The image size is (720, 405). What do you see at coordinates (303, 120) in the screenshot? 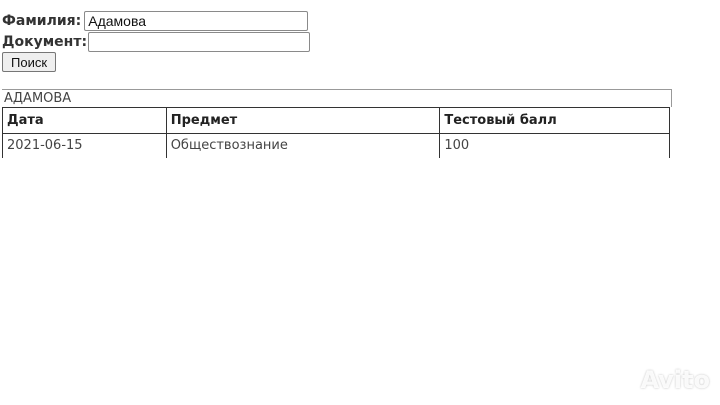
I see `column-header-subject: Предмет` at bounding box center [303, 120].